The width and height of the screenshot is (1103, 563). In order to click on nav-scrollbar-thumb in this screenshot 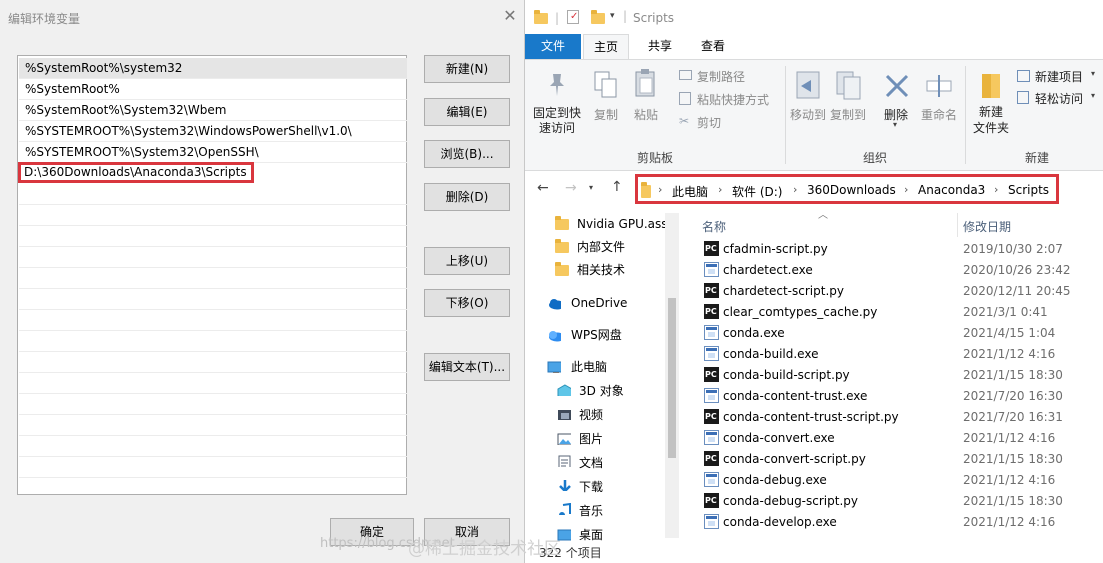, I will do `click(672, 378)`.